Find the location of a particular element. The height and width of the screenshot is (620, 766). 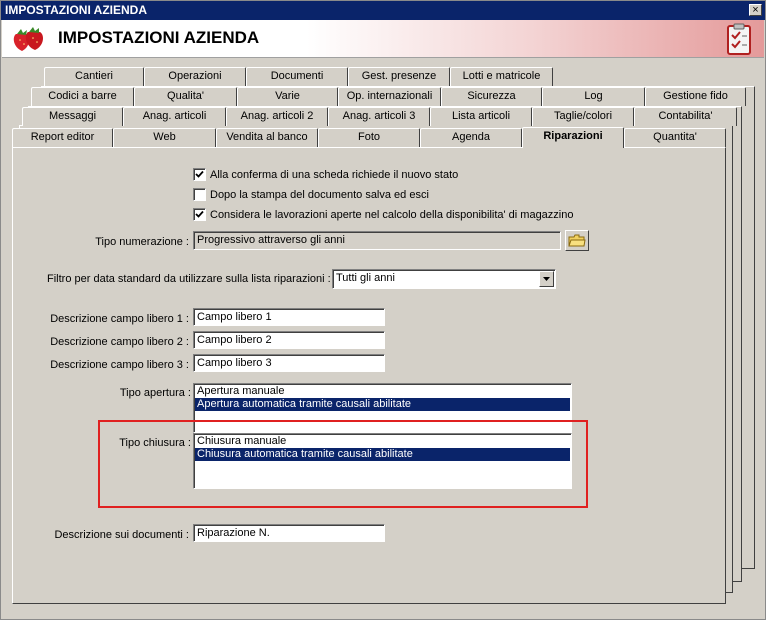

campo-libero-2-label: Descrizione campo libero 2 : is located at coordinates (119, 342).